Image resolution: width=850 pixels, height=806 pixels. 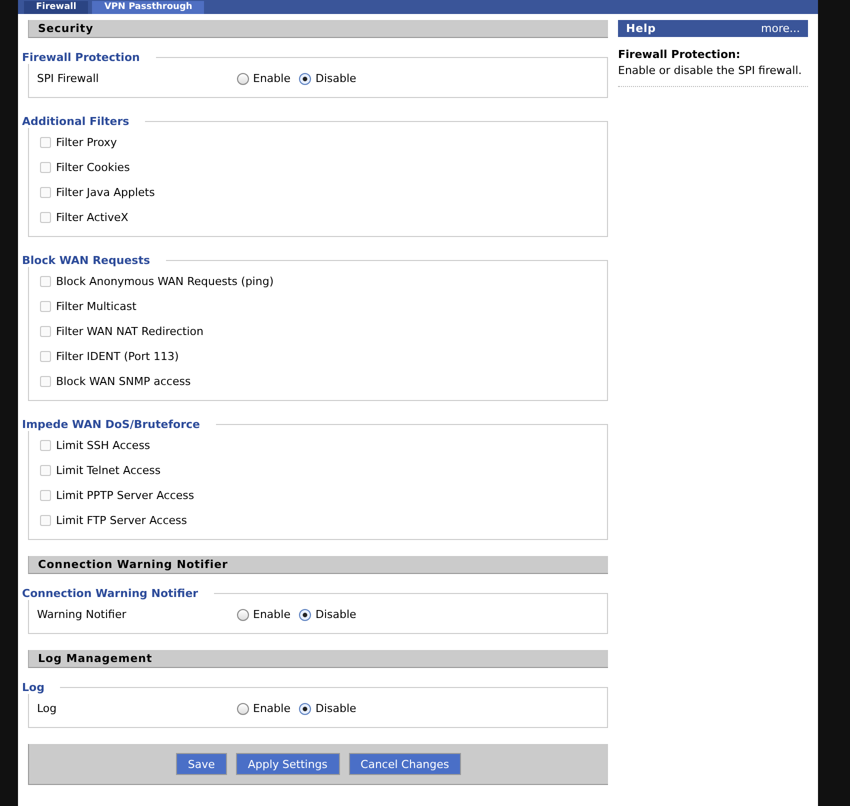 What do you see at coordinates (288, 764) in the screenshot?
I see `action-button: Apply Settings` at bounding box center [288, 764].